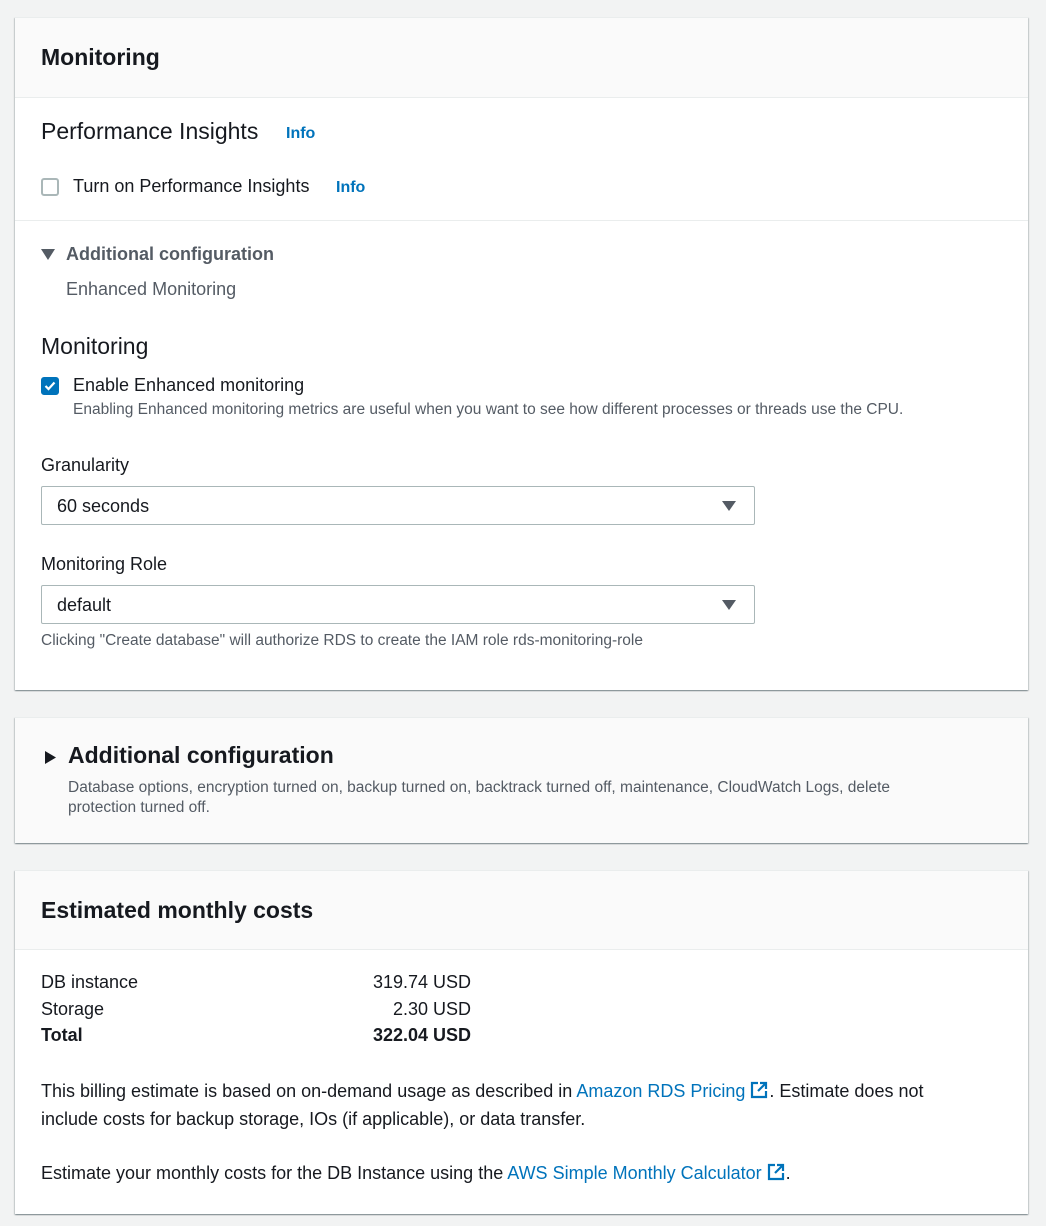 Image resolution: width=1046 pixels, height=1226 pixels. What do you see at coordinates (256, 985) in the screenshot?
I see `cost-row-db-instance: DB instance 319.74 USD` at bounding box center [256, 985].